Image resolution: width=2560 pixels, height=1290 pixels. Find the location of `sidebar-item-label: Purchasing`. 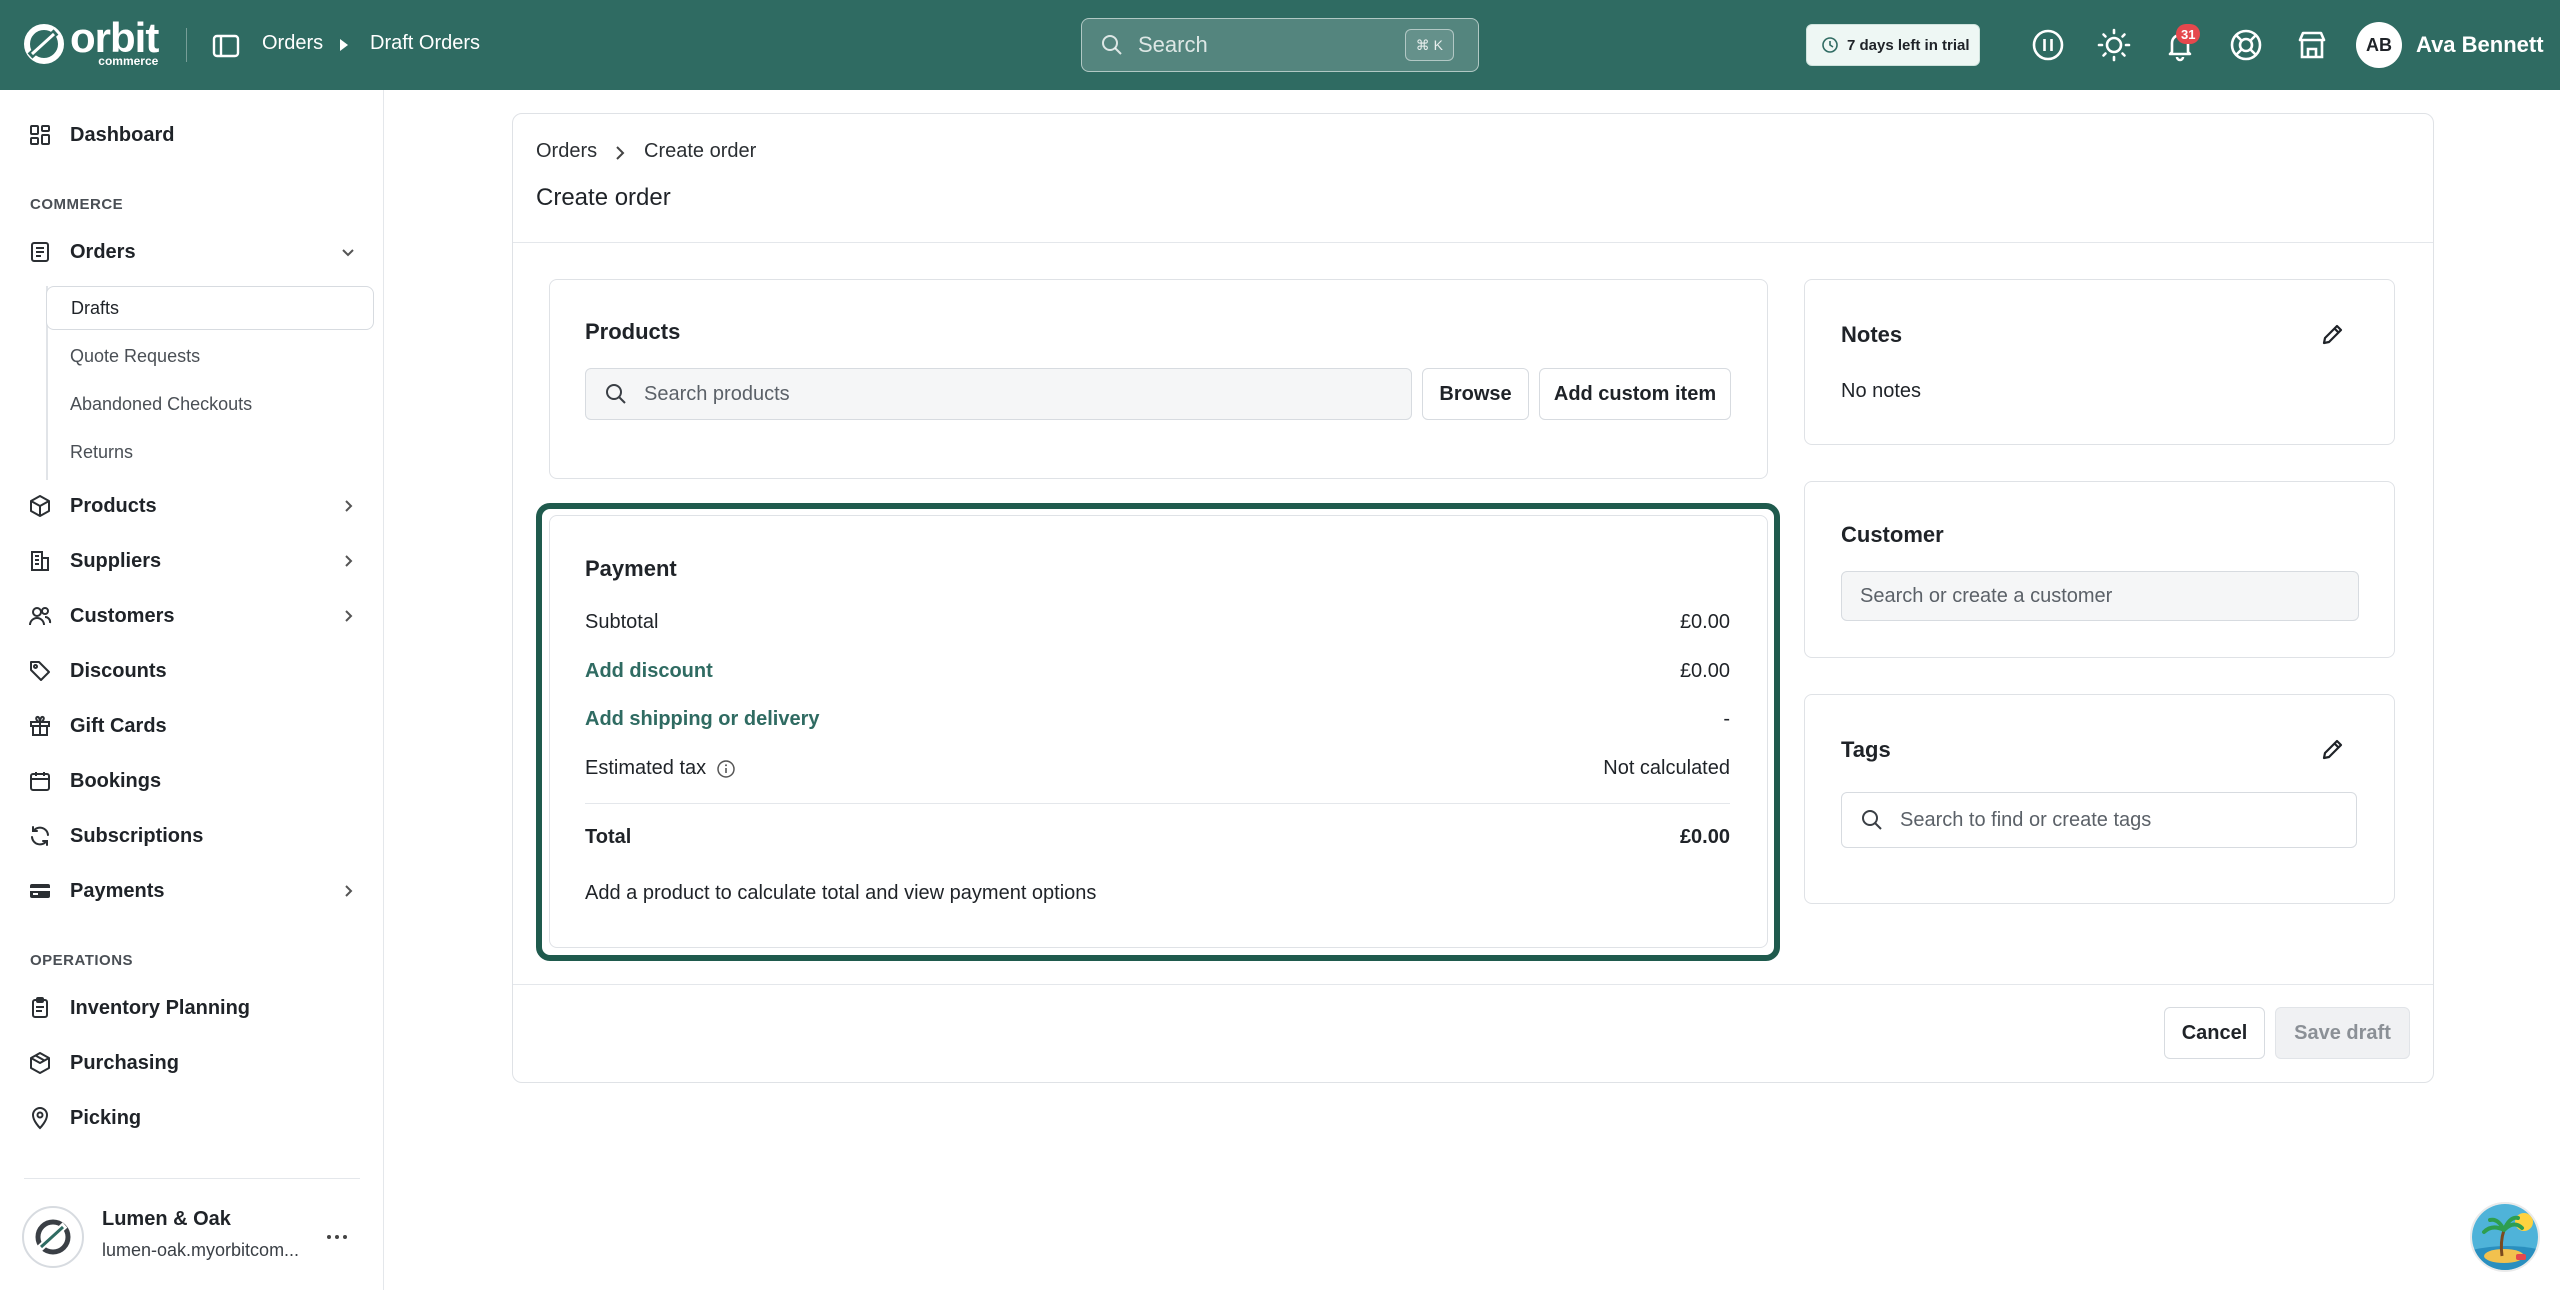

sidebar-item-label: Purchasing is located at coordinates (124, 1062).